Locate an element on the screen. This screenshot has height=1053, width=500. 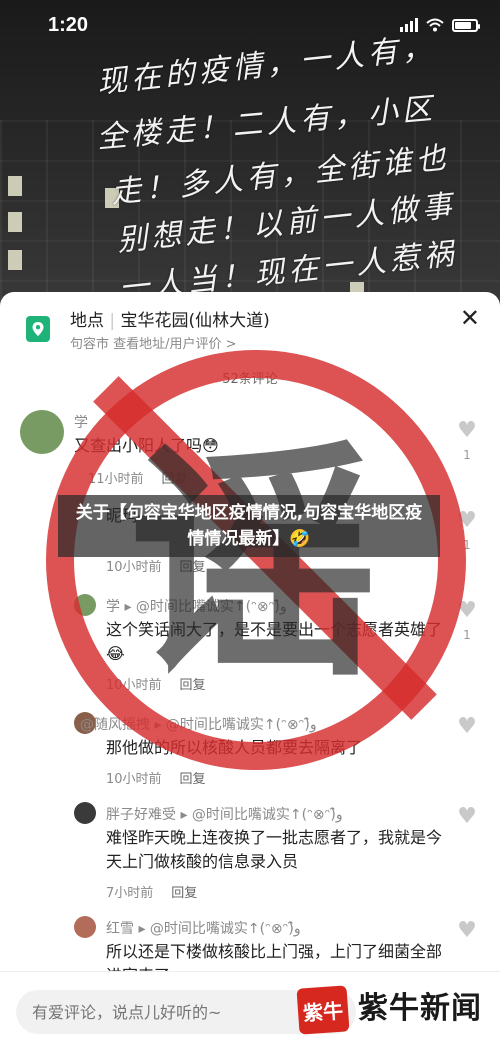
comment-count: 52条评论 is located at coordinates (250, 379).